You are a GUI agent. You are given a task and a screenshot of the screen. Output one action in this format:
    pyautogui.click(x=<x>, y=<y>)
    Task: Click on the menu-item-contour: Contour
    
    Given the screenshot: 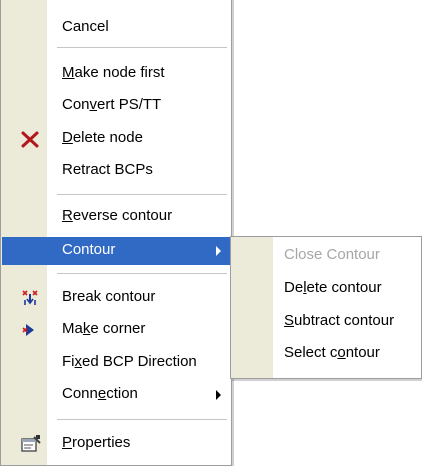 What is the action you would take?
    pyautogui.click(x=116, y=251)
    